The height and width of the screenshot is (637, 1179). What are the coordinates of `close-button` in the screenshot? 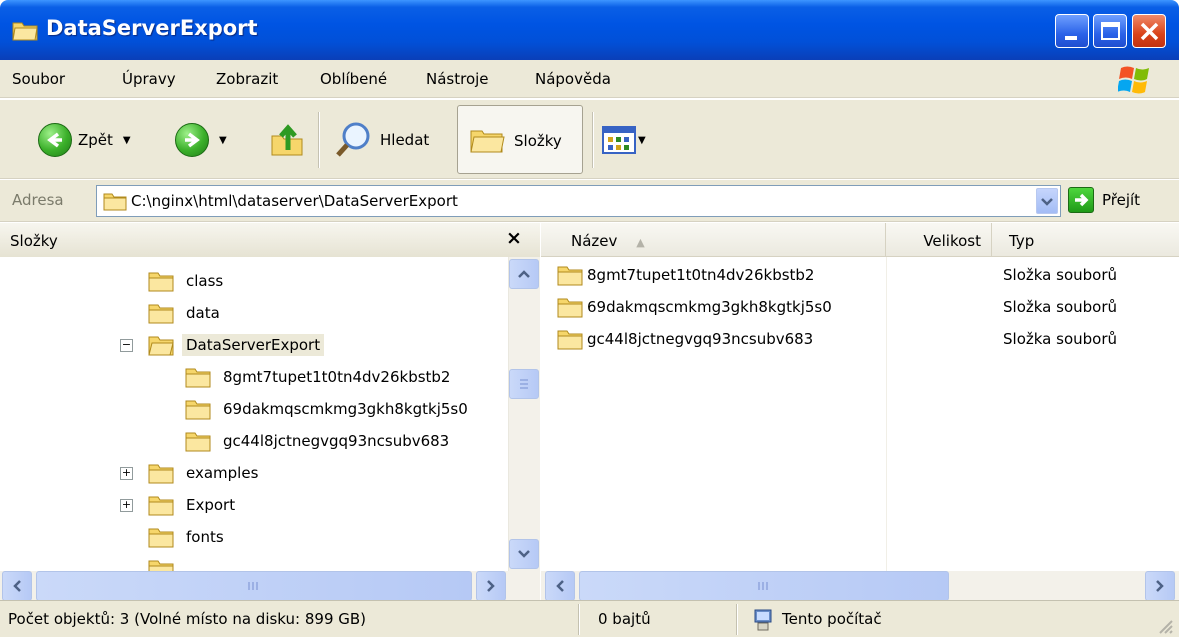 It's located at (1149, 31).